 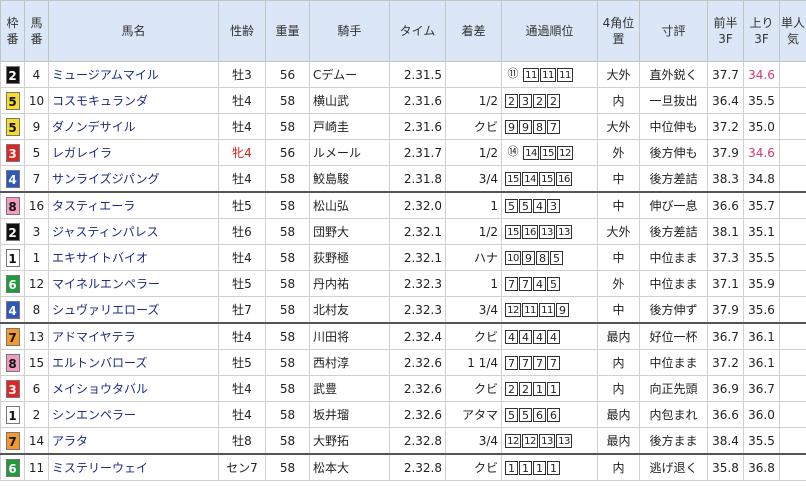 I want to click on header-waku: 枠番, so click(x=12, y=31).